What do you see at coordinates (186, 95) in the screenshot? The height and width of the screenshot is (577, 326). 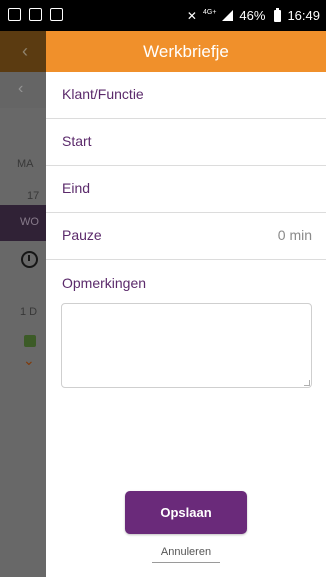 I see `field-klant-functie: Klant/Functie` at bounding box center [186, 95].